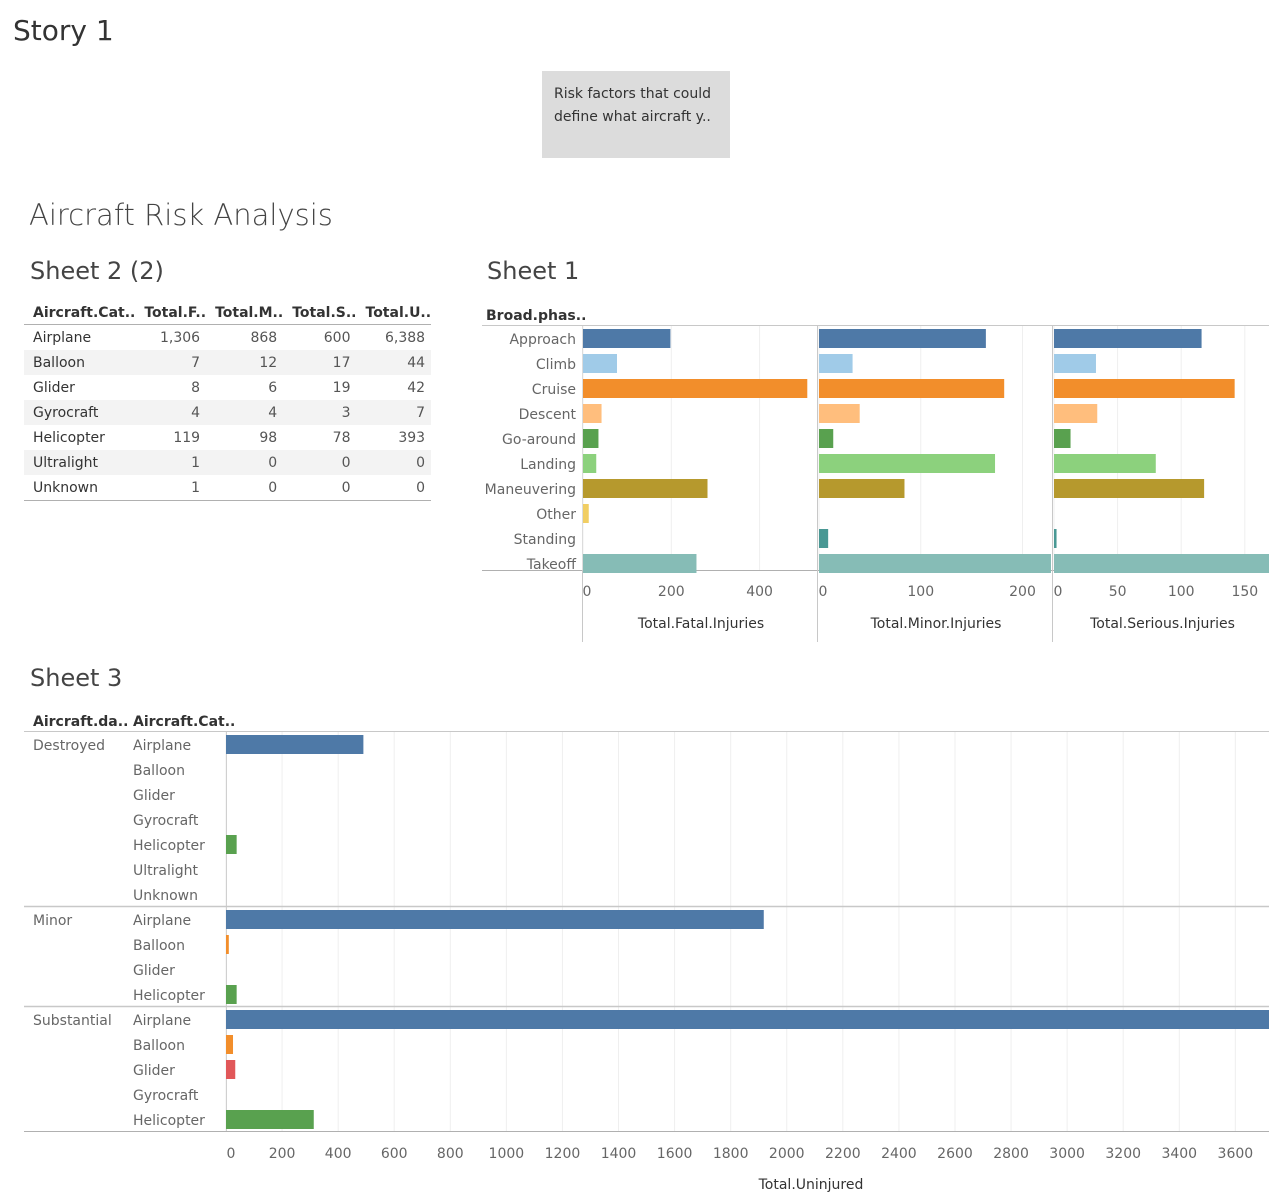 Image resolution: width=1269 pixels, height=1204 pixels. What do you see at coordinates (936, 624) in the screenshot?
I see `sheet1-axis-title: Total.Minor.Injuries` at bounding box center [936, 624].